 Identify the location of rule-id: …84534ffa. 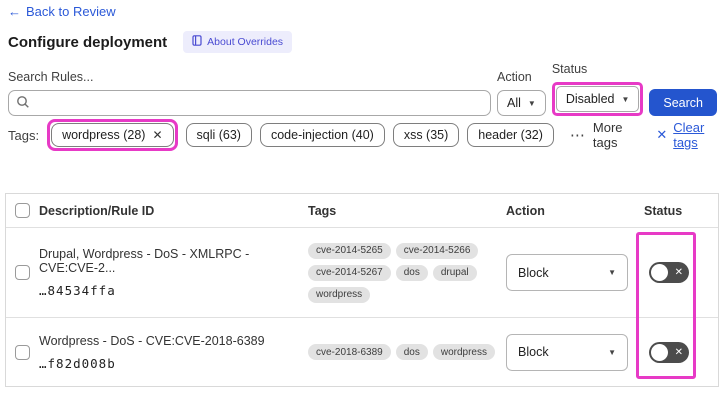
(77, 290).